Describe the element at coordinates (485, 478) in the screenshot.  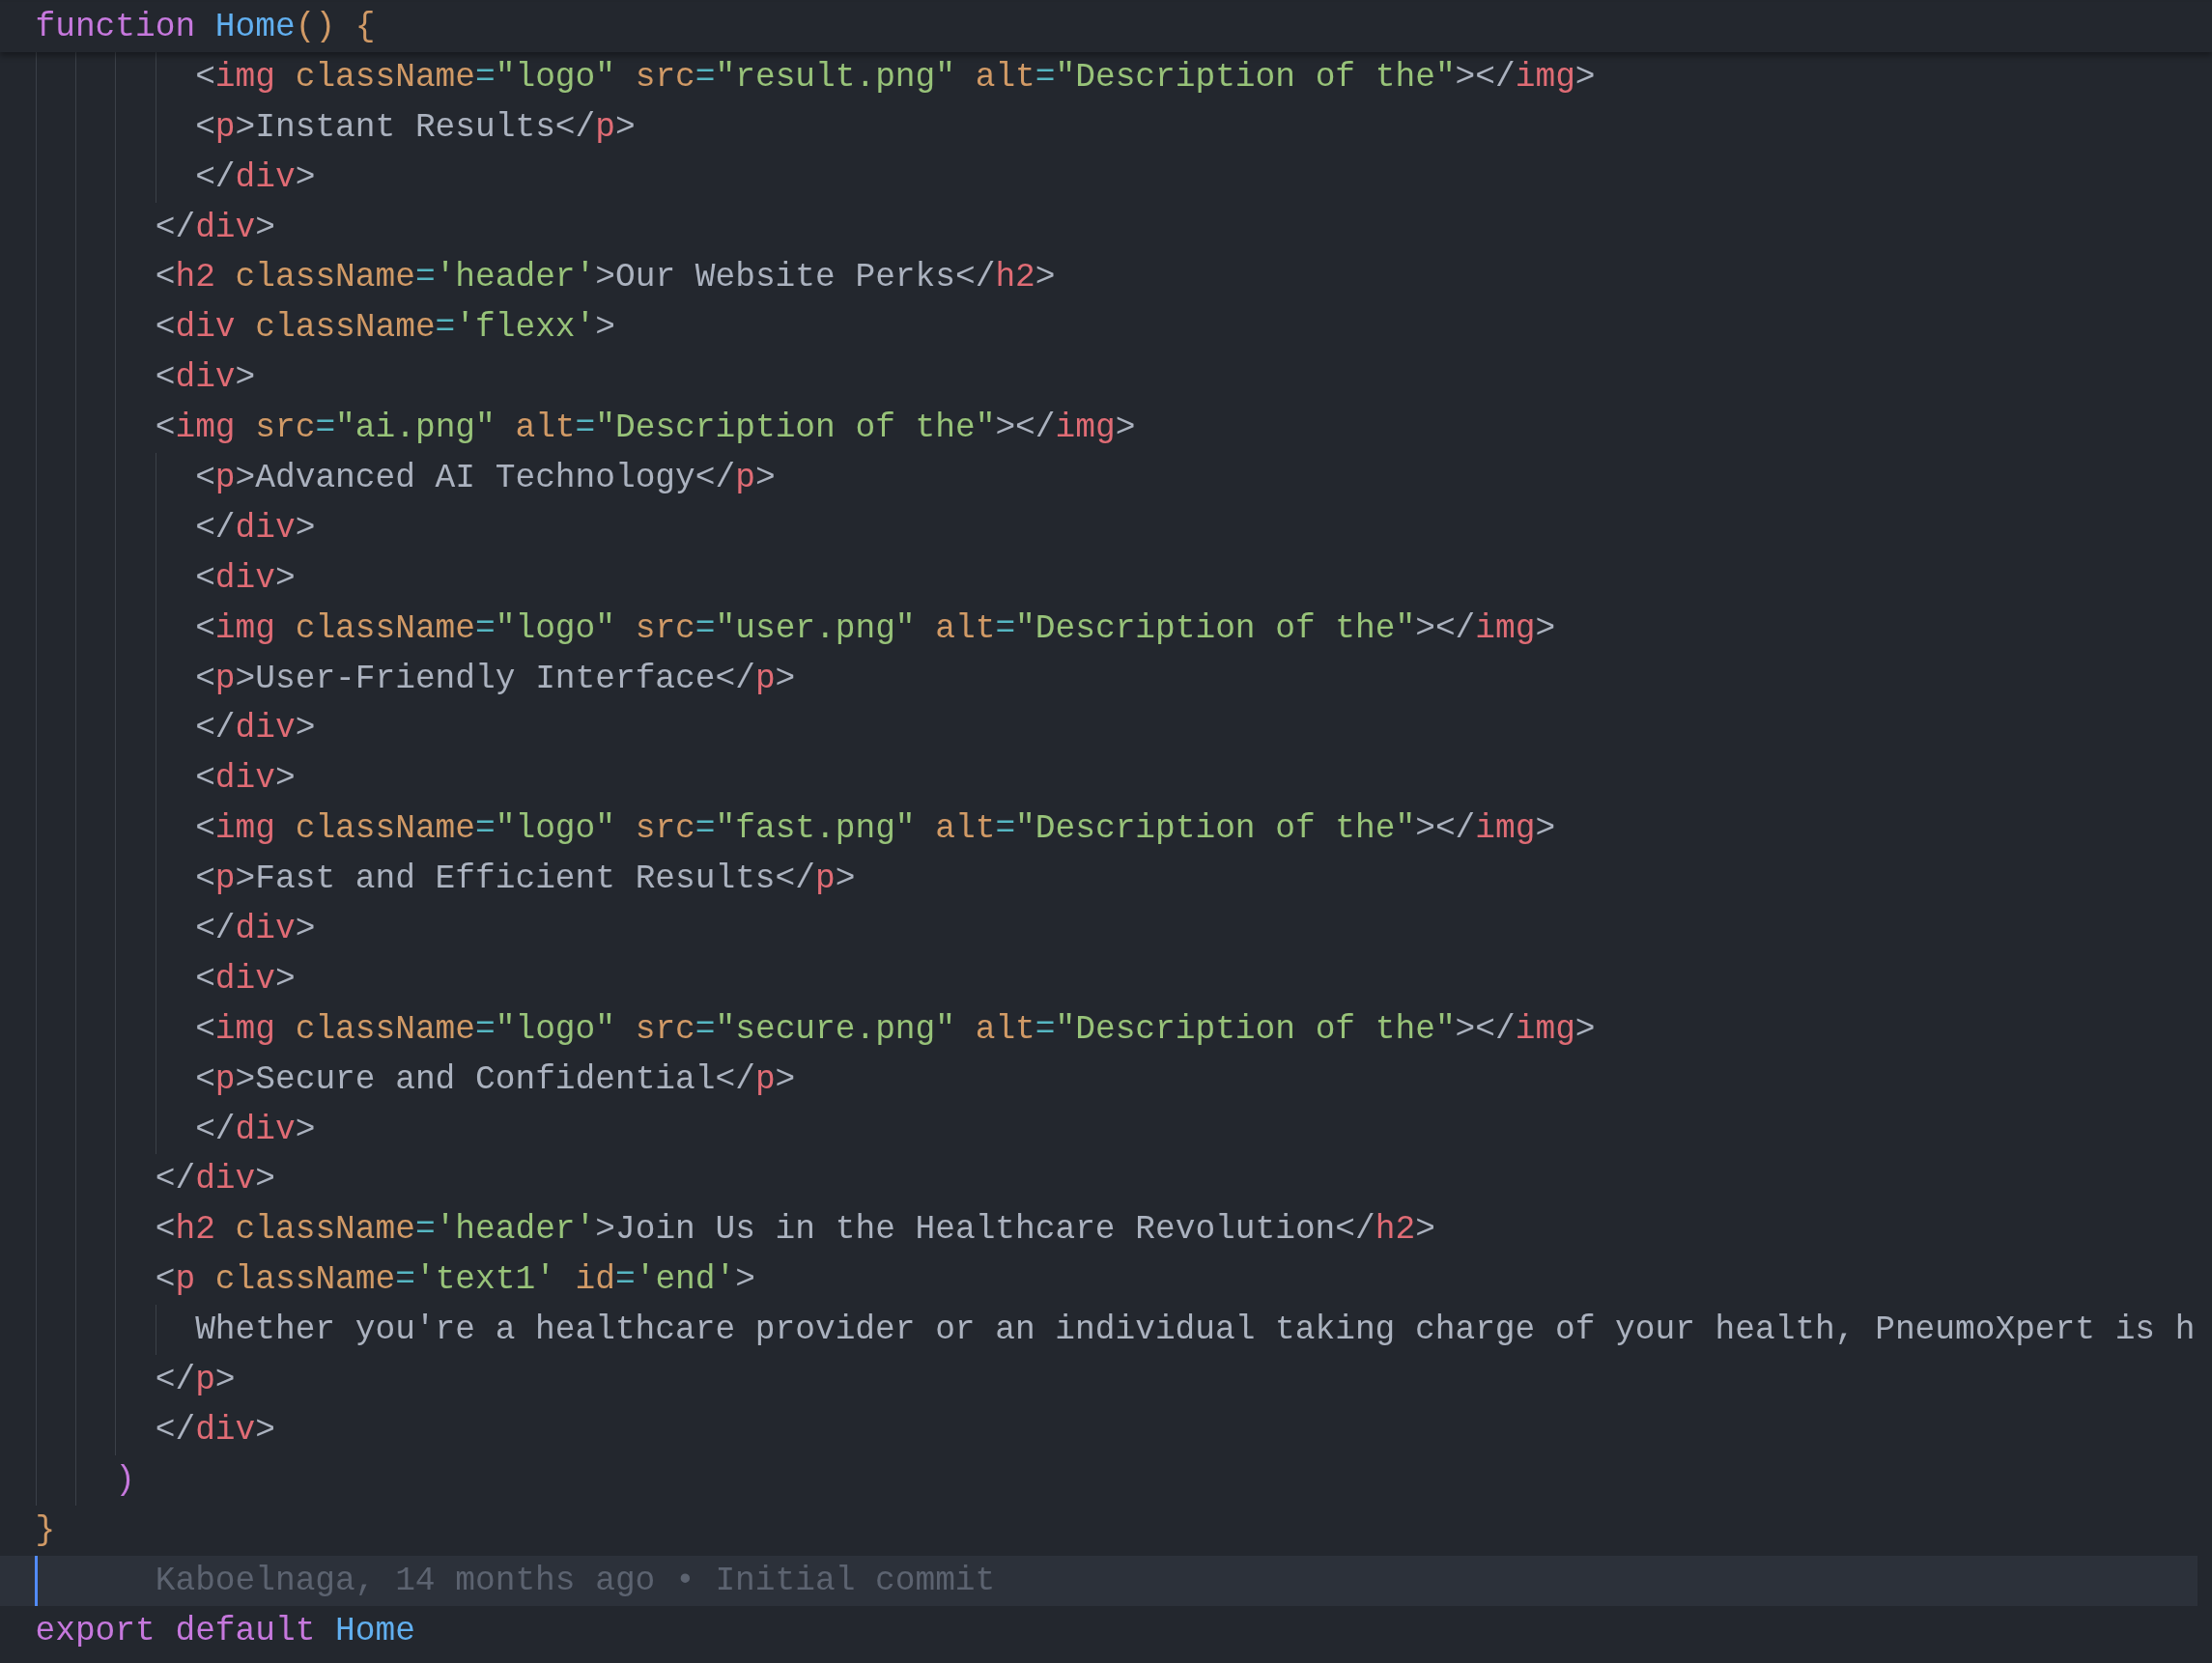
I see `code-line: <p>Advanced AI Technology</p>` at that location.